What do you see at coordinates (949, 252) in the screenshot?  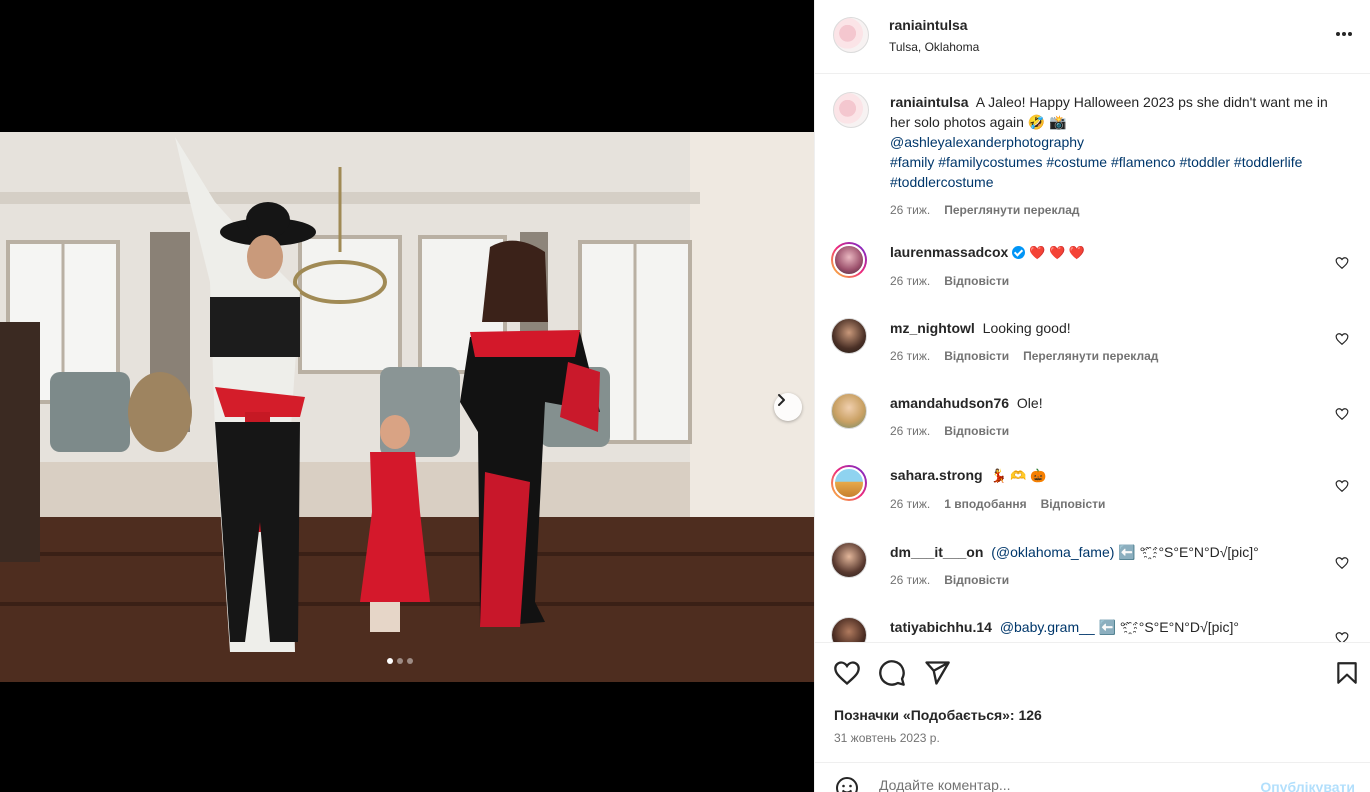 I see `comment-username: laurenmassadcox` at bounding box center [949, 252].